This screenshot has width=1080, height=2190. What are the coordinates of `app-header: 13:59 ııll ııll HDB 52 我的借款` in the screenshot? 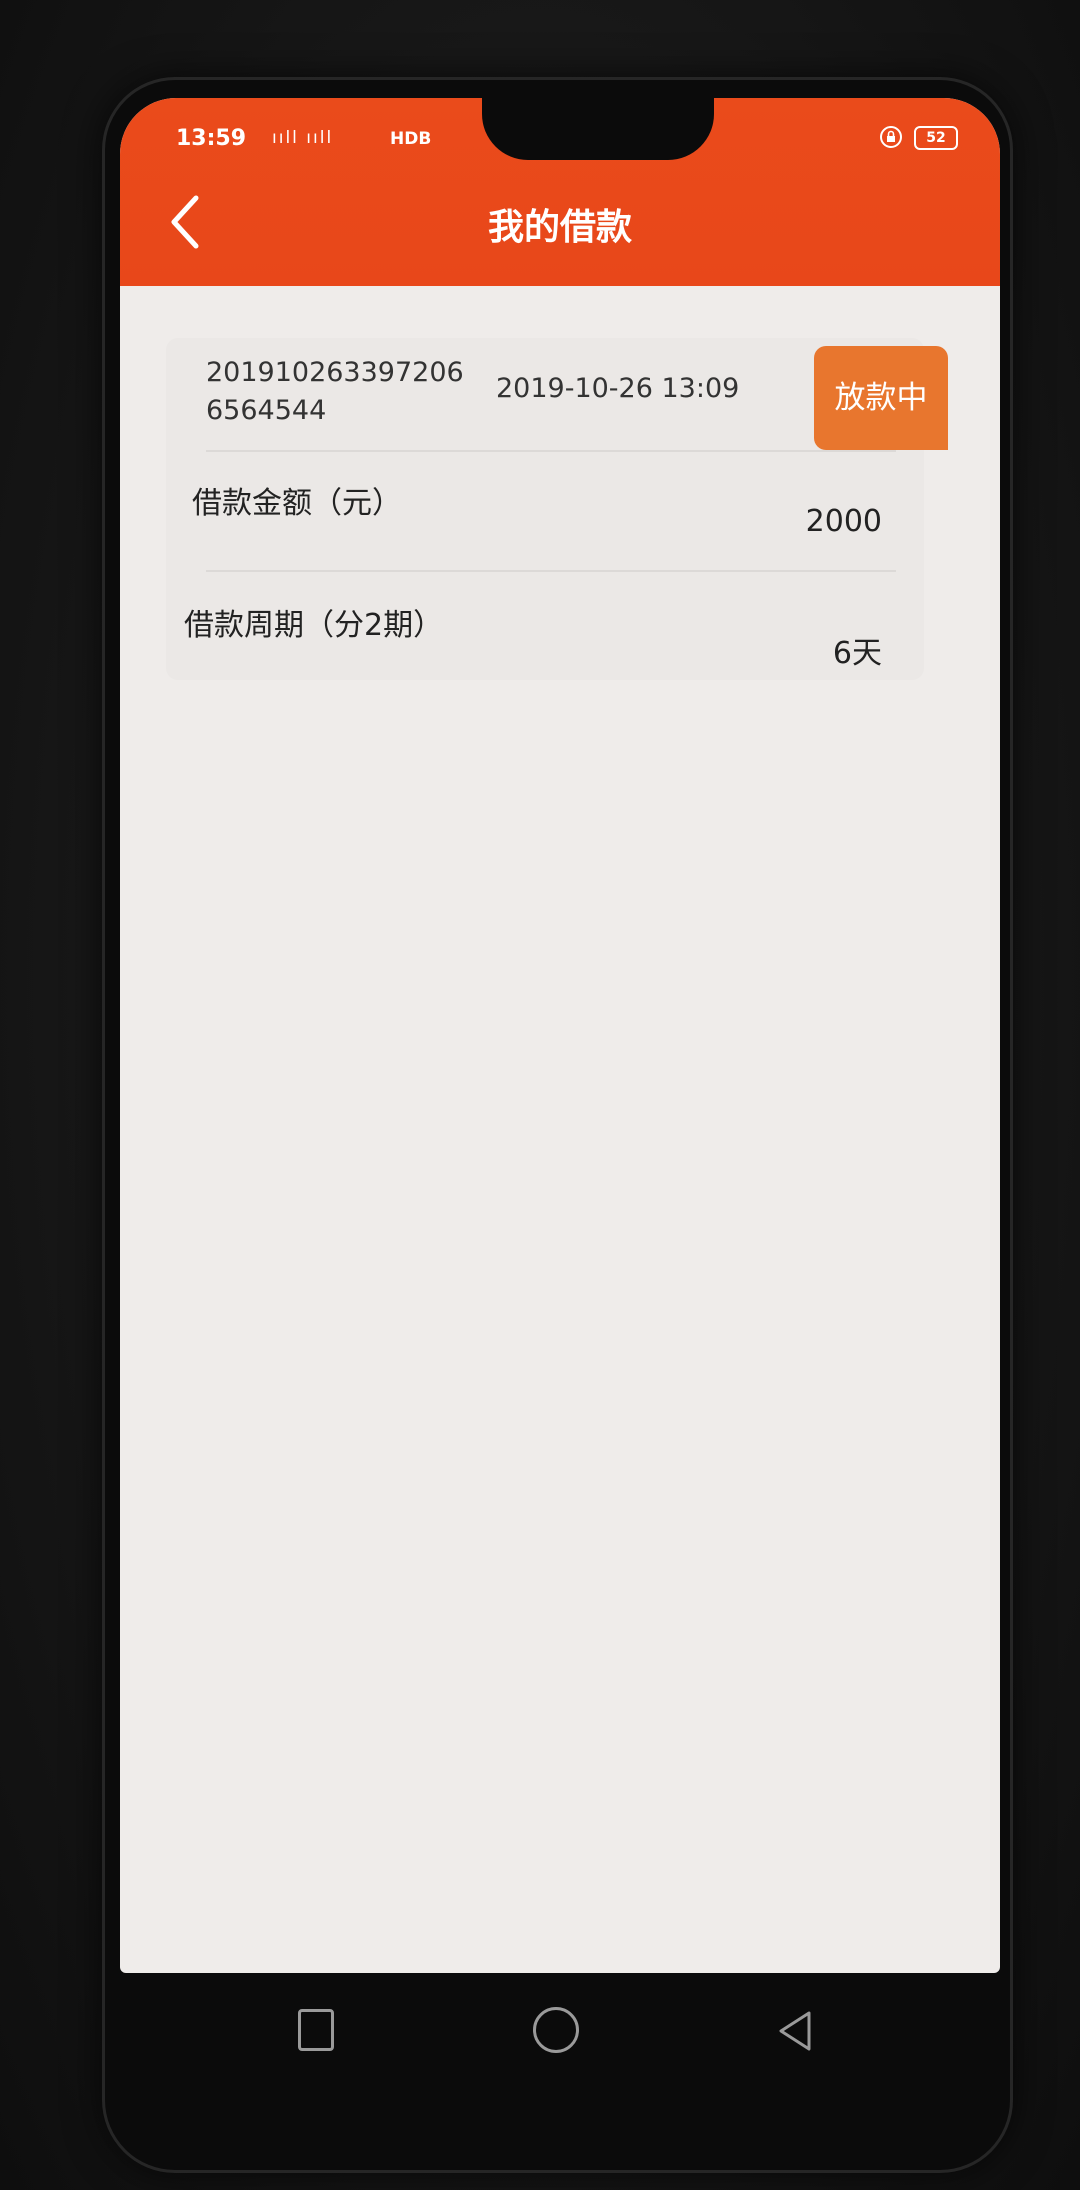 It's located at (560, 192).